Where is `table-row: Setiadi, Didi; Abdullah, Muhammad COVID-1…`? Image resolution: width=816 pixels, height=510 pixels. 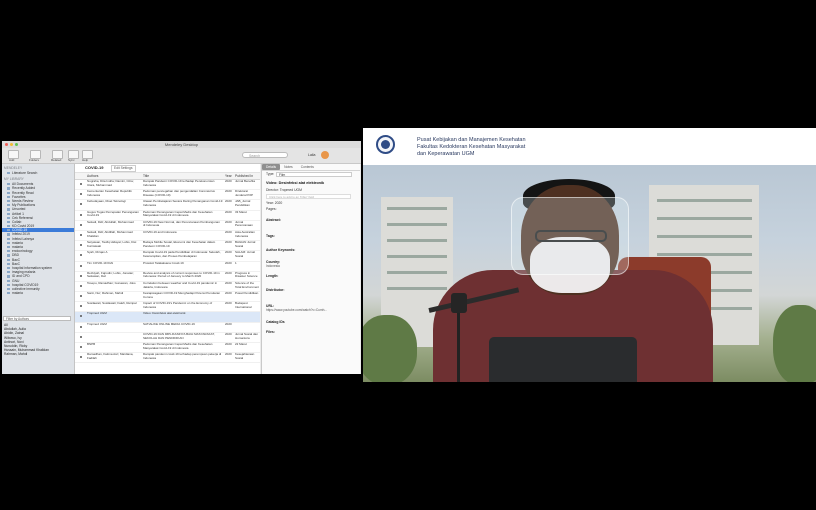 table-row: Setiadi, Didi; Abdullah, Muhammad COVID-1… is located at coordinates (167, 226).